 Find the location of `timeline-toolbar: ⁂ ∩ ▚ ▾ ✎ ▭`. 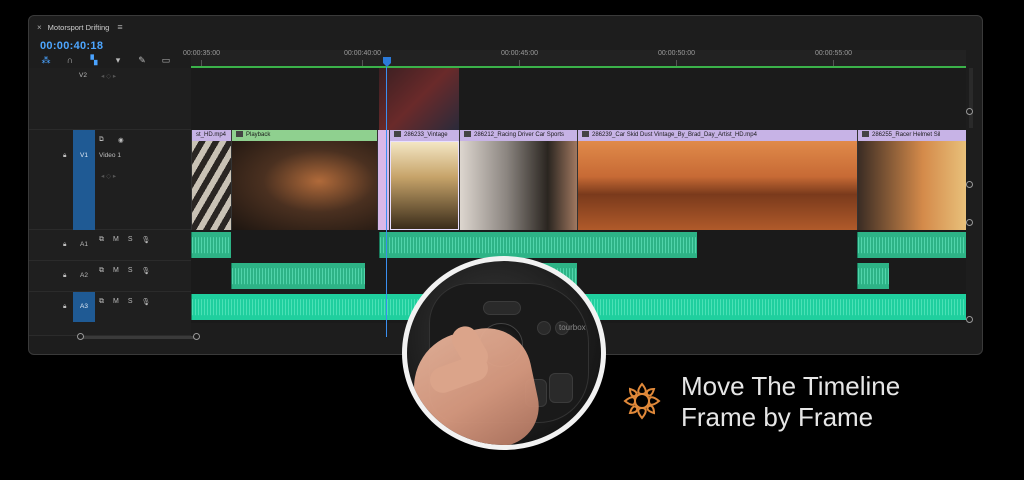

timeline-toolbar: ⁂ ∩ ▚ ▾ ✎ ▭ is located at coordinates (106, 60).